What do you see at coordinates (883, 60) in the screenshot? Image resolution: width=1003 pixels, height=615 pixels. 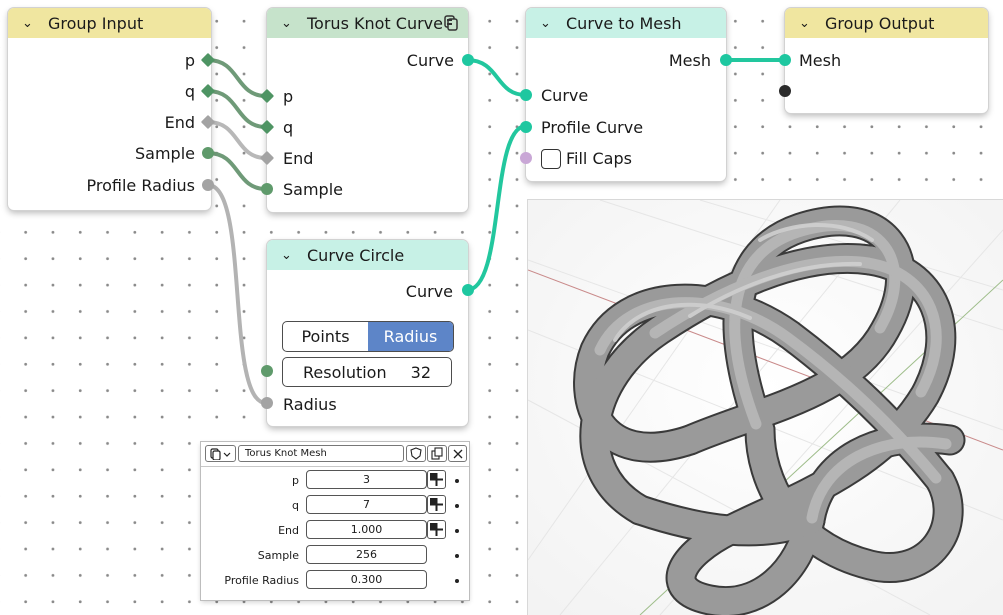 I see `group-output-node: ⌄ Group Output Mesh` at bounding box center [883, 60].